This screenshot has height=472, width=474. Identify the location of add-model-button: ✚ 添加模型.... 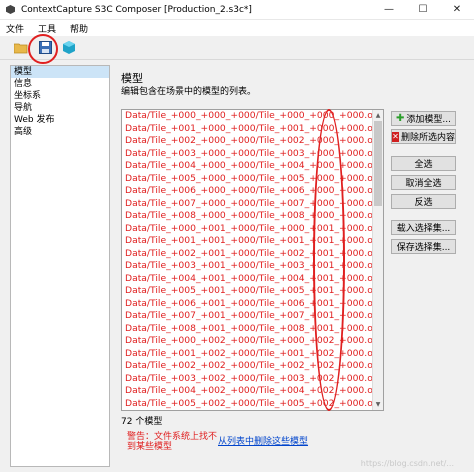
(423, 118).